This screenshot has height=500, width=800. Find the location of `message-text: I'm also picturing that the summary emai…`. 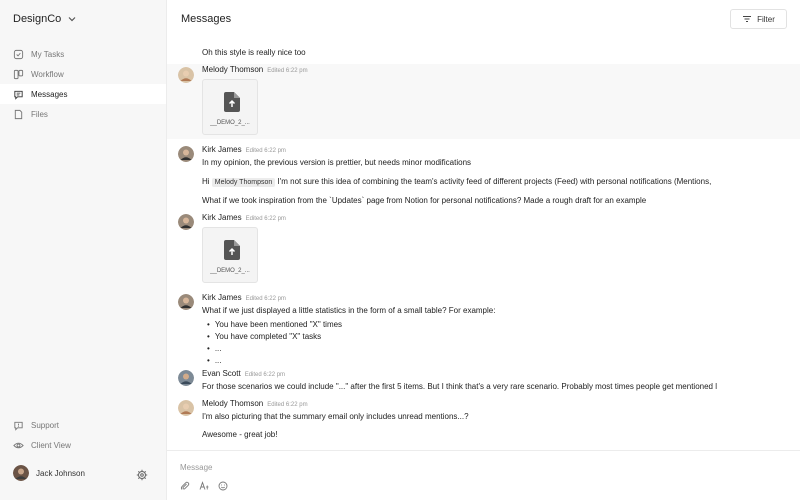

message-text: I'm also picturing that the summary emai… is located at coordinates (335, 416).